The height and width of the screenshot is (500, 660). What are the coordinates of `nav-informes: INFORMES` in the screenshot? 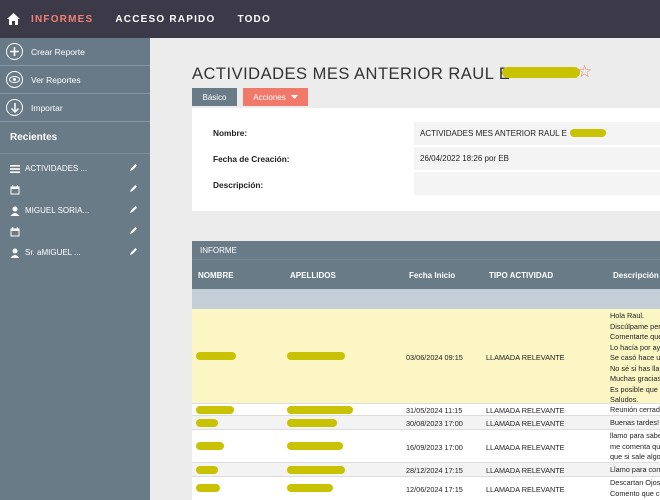 It's located at (62, 19).